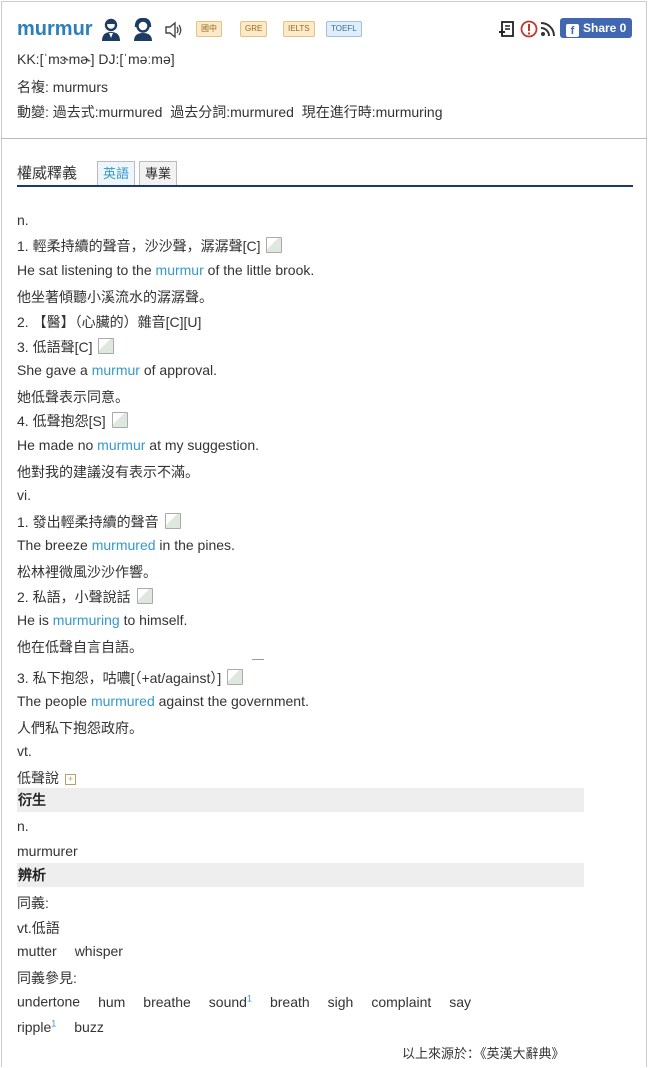 This screenshot has width=649, height=1068. What do you see at coordinates (166, 1002) in the screenshot?
I see `see-also-link: breathe` at bounding box center [166, 1002].